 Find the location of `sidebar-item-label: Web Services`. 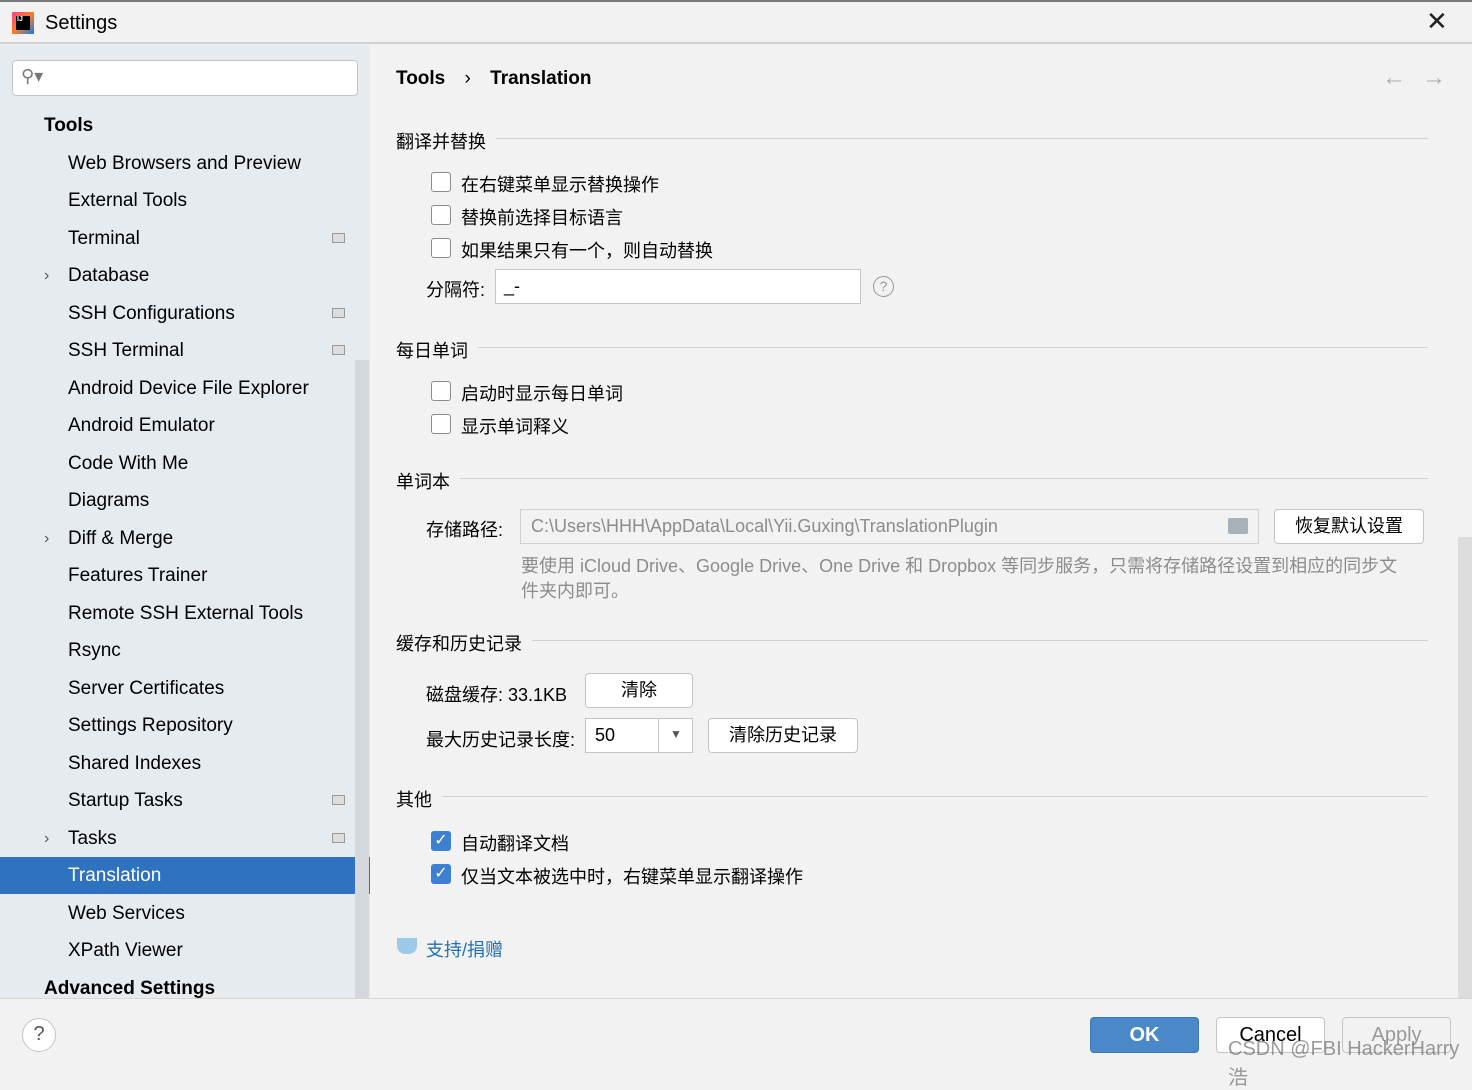

sidebar-item-label: Web Services is located at coordinates (126, 913).